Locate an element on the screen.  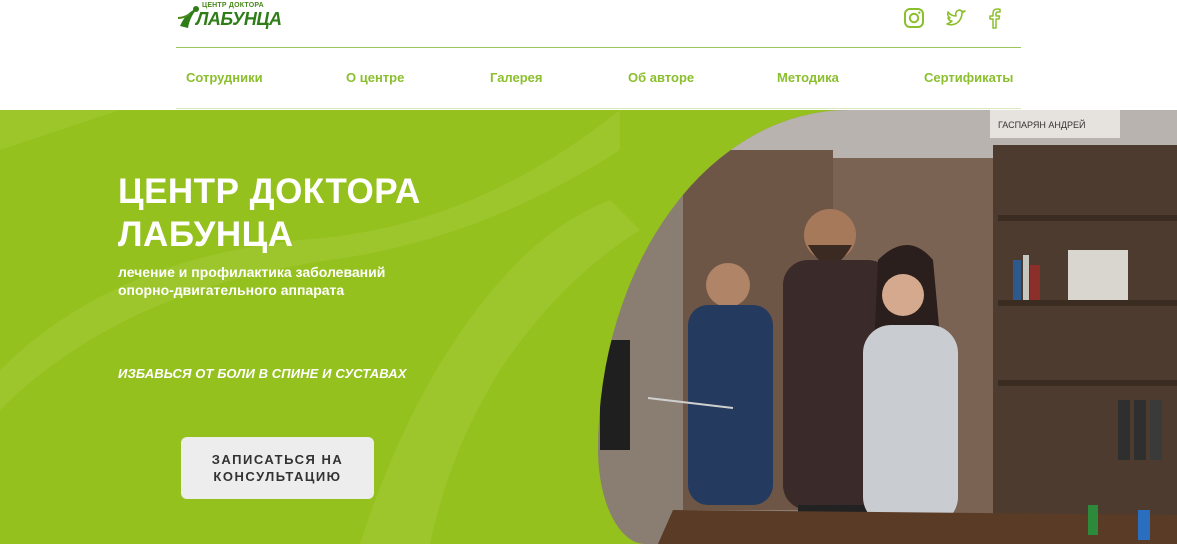
header-divider is located at coordinates (598, 47).